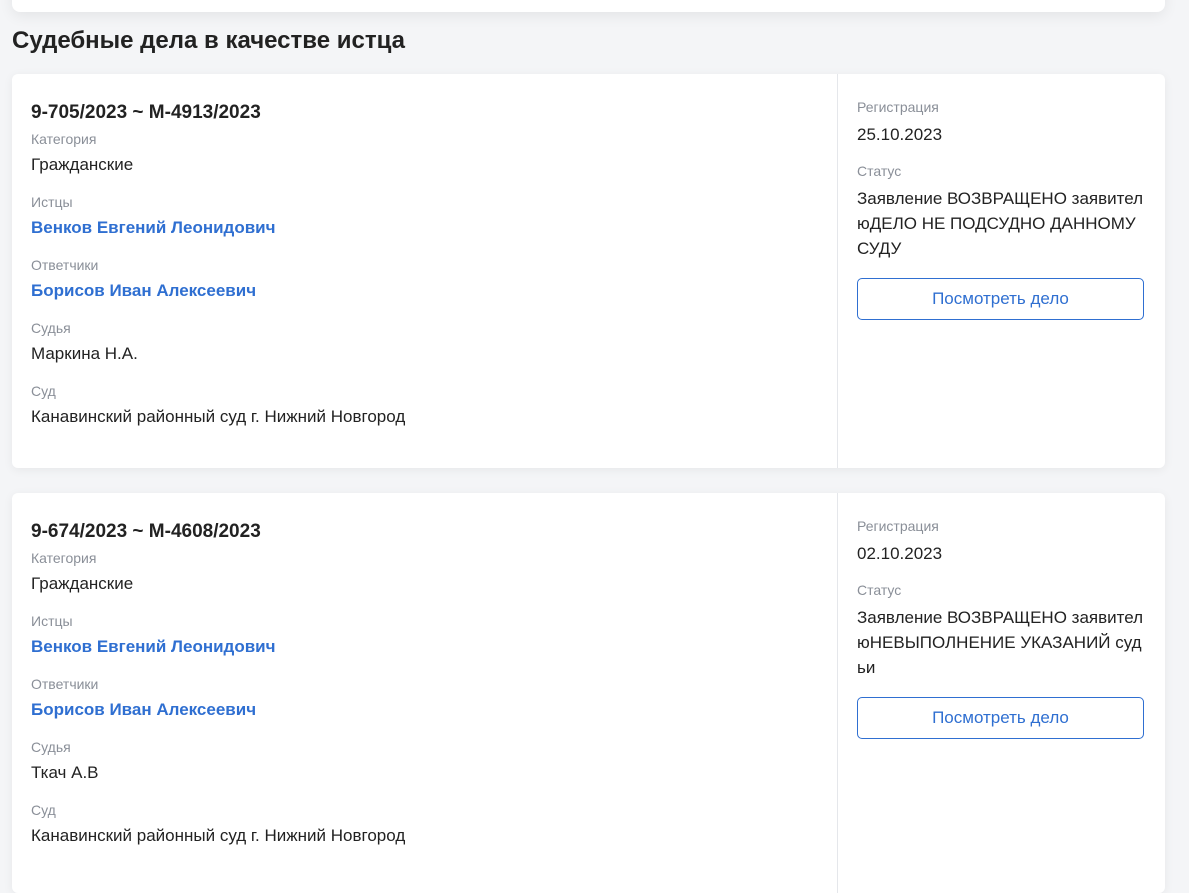 This screenshot has width=1189, height=893. Describe the element at coordinates (84, 353) in the screenshot. I see `judge-value: Маркина Н.А.` at that location.